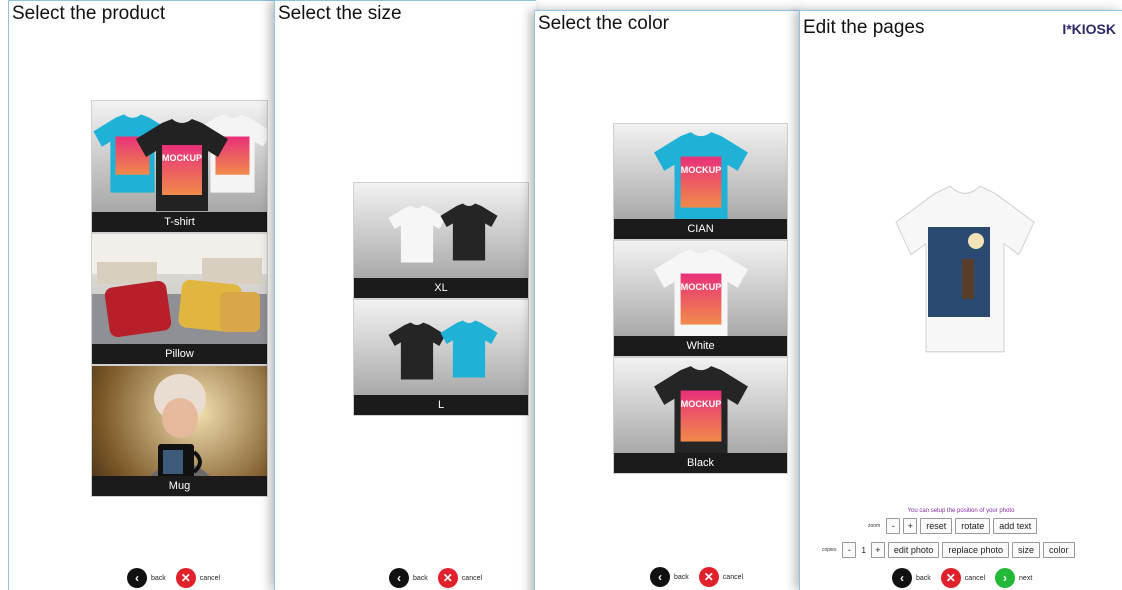 This screenshot has height=590, width=1122. Describe the element at coordinates (441, 288) in the screenshot. I see `size-label: XL` at that location.